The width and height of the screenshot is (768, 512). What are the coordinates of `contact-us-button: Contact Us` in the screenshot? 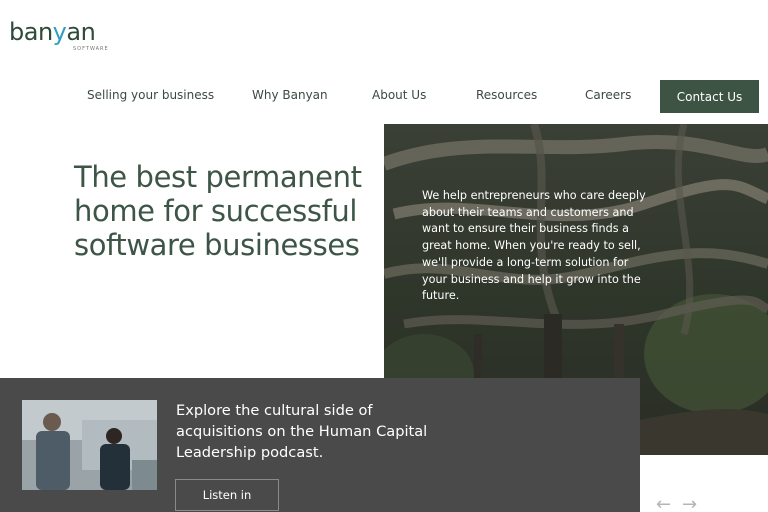 It's located at (709, 96).